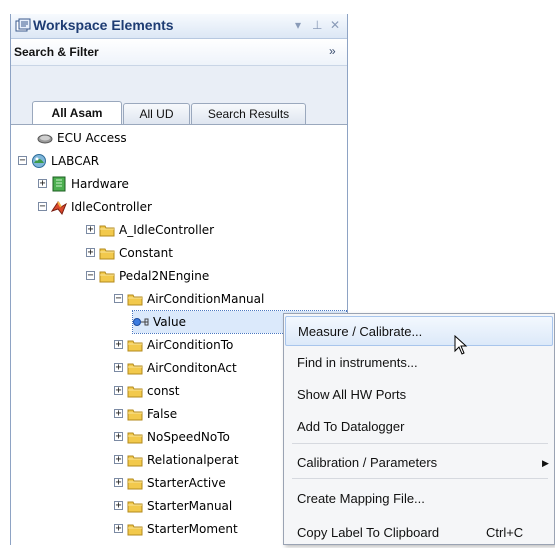  Describe the element at coordinates (192, 368) in the screenshot. I see `tree-item-label: AirConditonAct` at that location.